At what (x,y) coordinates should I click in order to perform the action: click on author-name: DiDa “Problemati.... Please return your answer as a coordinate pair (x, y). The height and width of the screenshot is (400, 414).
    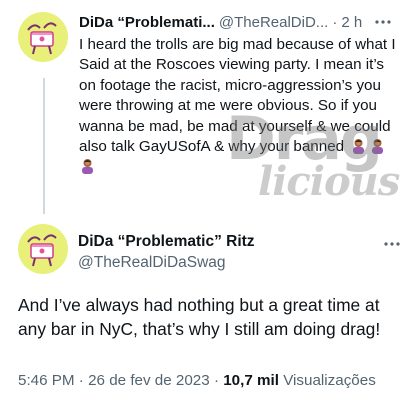
    Looking at the image, I should click on (147, 22).